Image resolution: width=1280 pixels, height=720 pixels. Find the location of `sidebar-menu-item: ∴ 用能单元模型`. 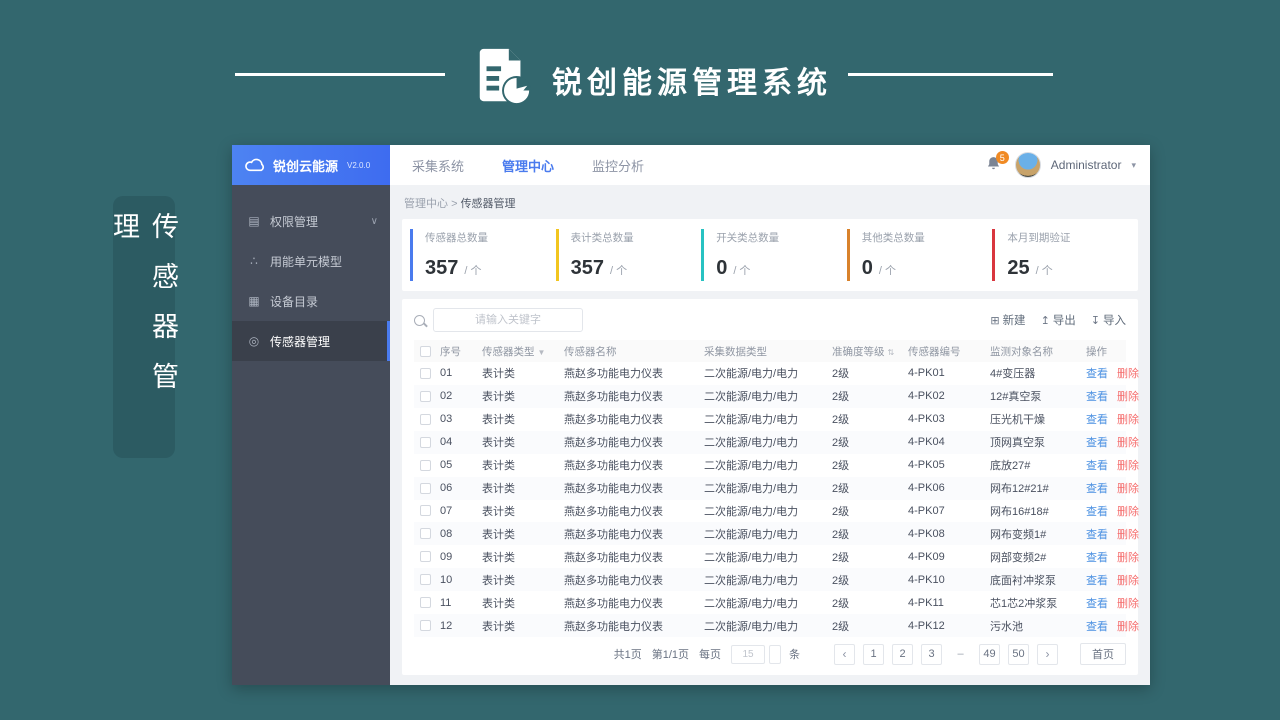

sidebar-menu-item: ∴ 用能单元模型 is located at coordinates (311, 261).